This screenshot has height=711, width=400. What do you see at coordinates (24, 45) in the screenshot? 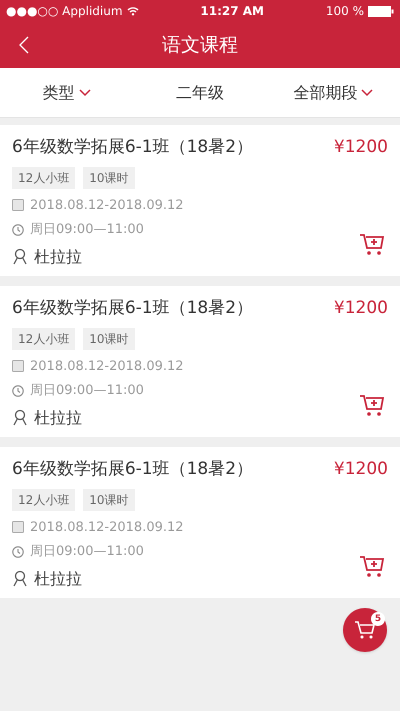
I see `back-icon` at bounding box center [24, 45].